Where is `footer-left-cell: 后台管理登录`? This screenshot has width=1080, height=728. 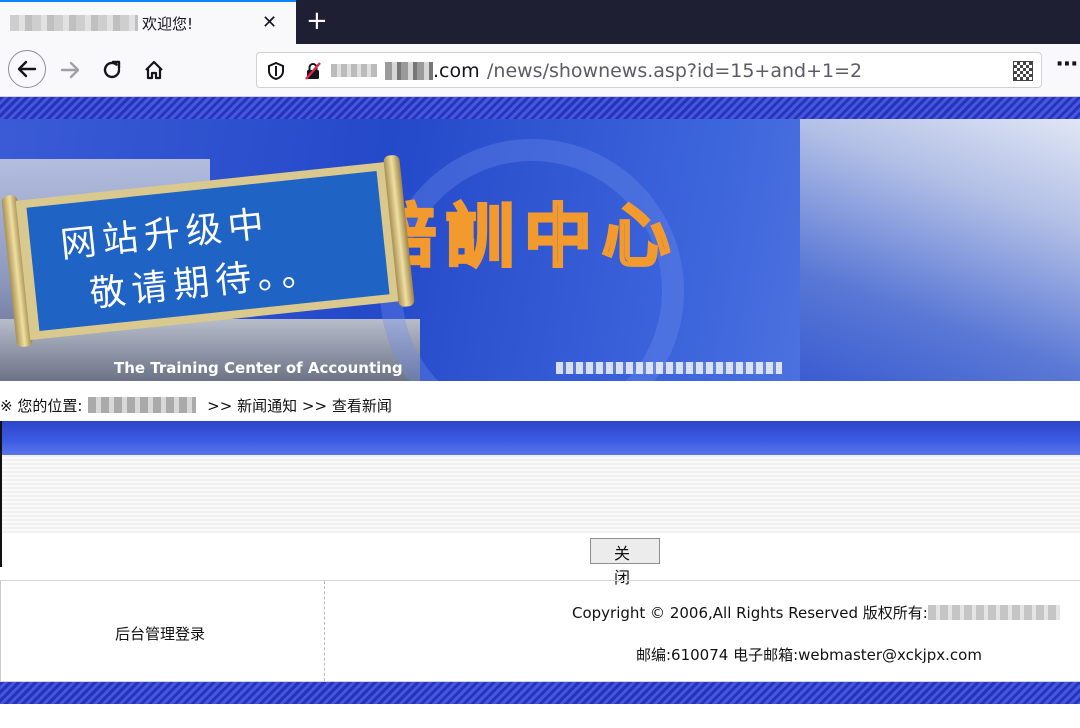
footer-left-cell: 后台管理登录 is located at coordinates (162, 631).